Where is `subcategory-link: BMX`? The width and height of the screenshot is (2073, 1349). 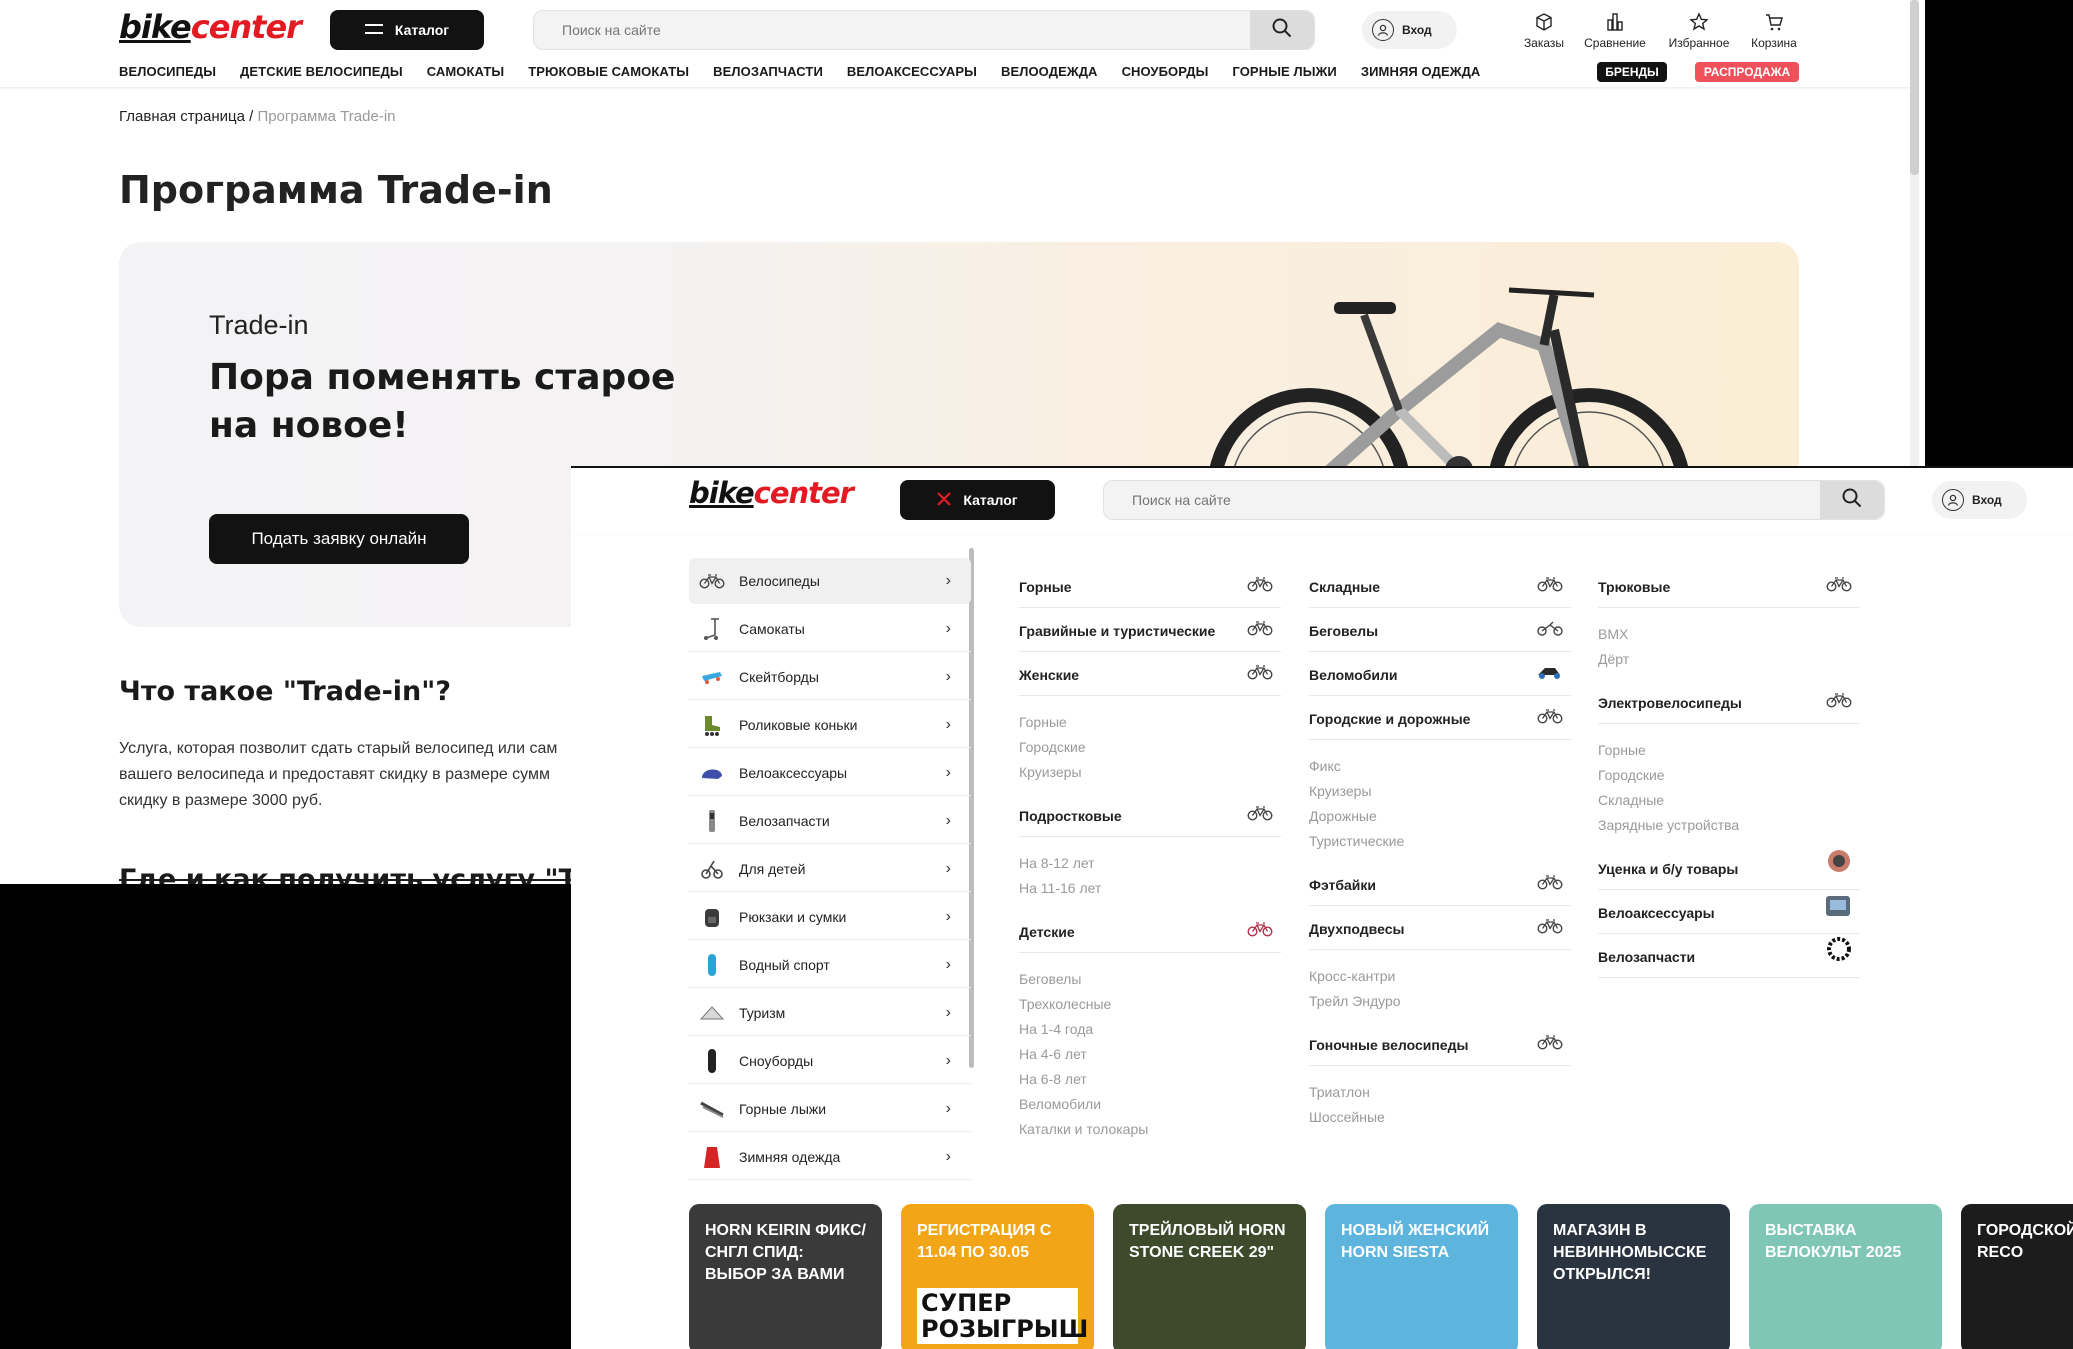 subcategory-link: BMX is located at coordinates (1729, 634).